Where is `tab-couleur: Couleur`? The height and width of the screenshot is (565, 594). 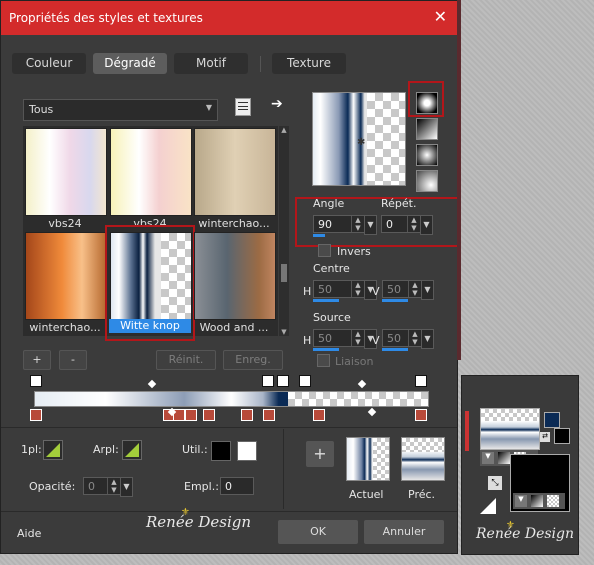
tab-couleur: Couleur is located at coordinates (49, 63).